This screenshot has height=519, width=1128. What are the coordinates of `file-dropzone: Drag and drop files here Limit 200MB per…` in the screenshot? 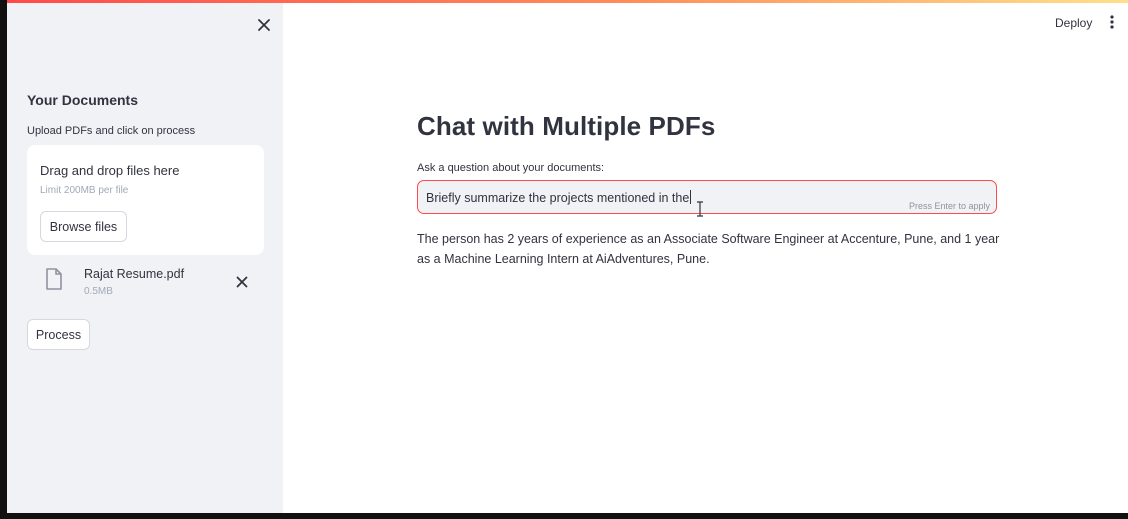 It's located at (145, 200).